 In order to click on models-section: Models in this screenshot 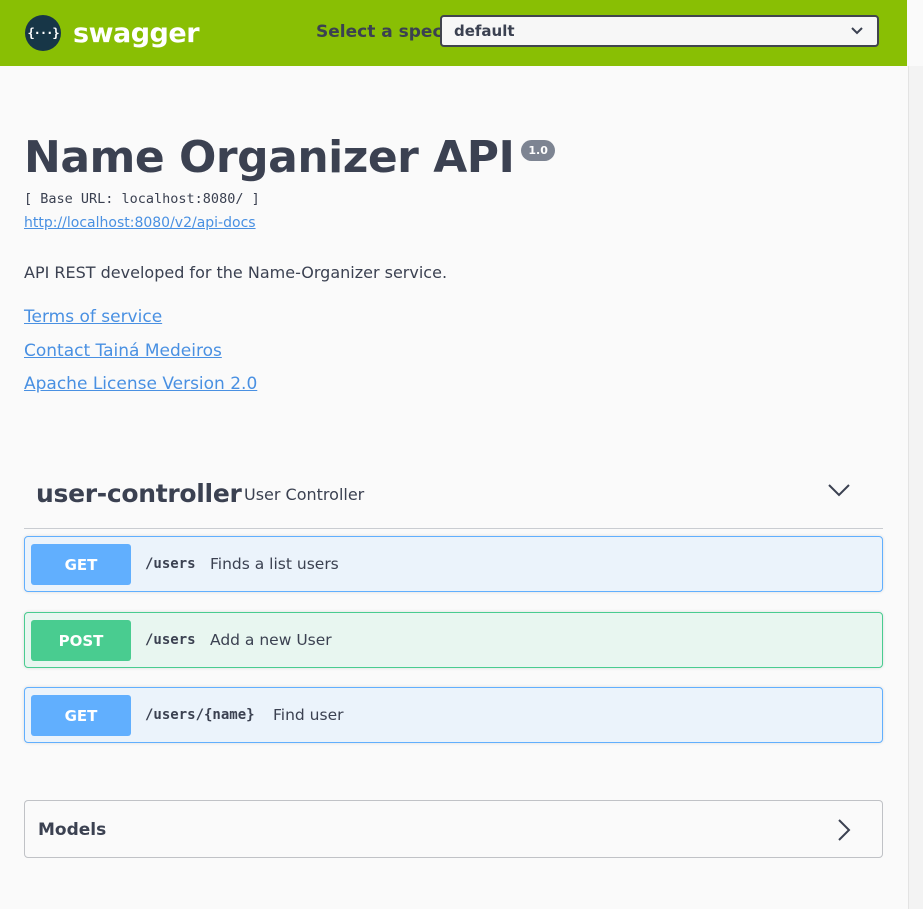, I will do `click(453, 829)`.